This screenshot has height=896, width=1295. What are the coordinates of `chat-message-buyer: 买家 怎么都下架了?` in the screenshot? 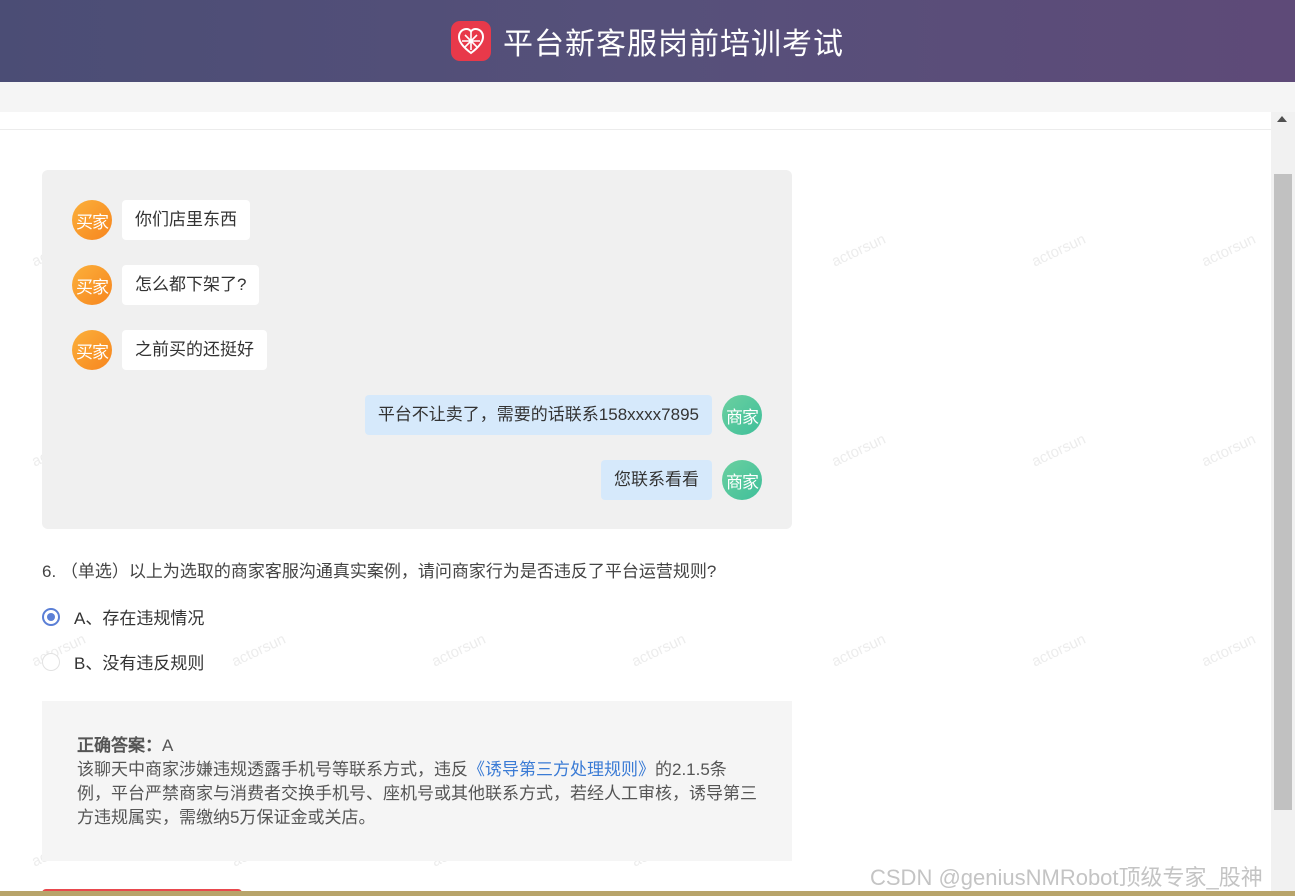 It's located at (166, 285).